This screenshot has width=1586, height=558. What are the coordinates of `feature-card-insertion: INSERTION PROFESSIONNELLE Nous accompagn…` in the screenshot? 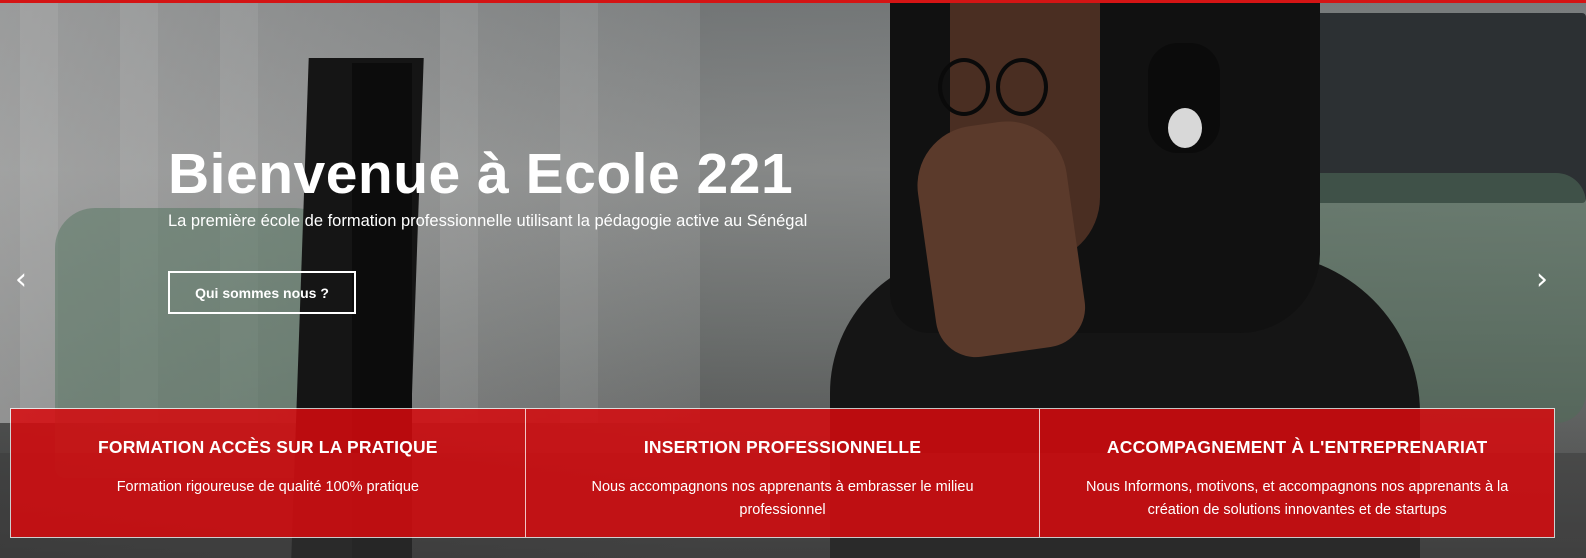 It's located at (783, 473).